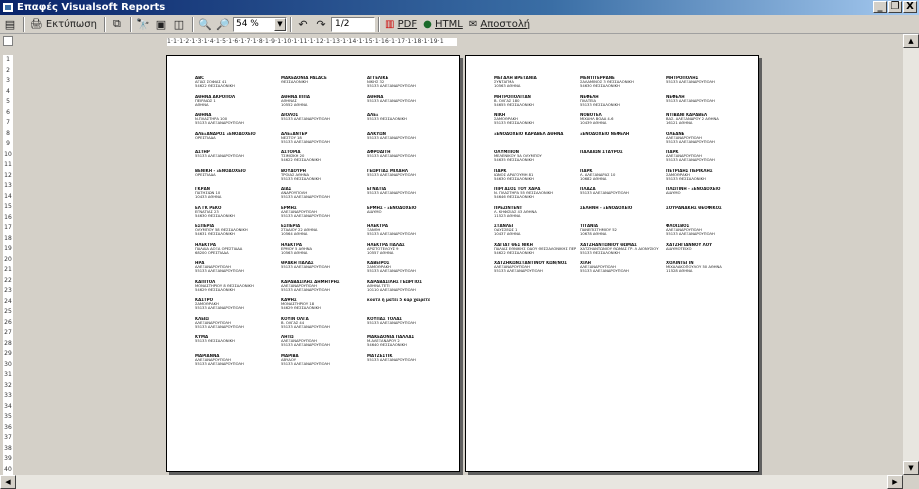 This screenshot has height=489, width=919. Describe the element at coordinates (895, 482) in the screenshot. I see `scroll-right-icon: ▶` at that location.